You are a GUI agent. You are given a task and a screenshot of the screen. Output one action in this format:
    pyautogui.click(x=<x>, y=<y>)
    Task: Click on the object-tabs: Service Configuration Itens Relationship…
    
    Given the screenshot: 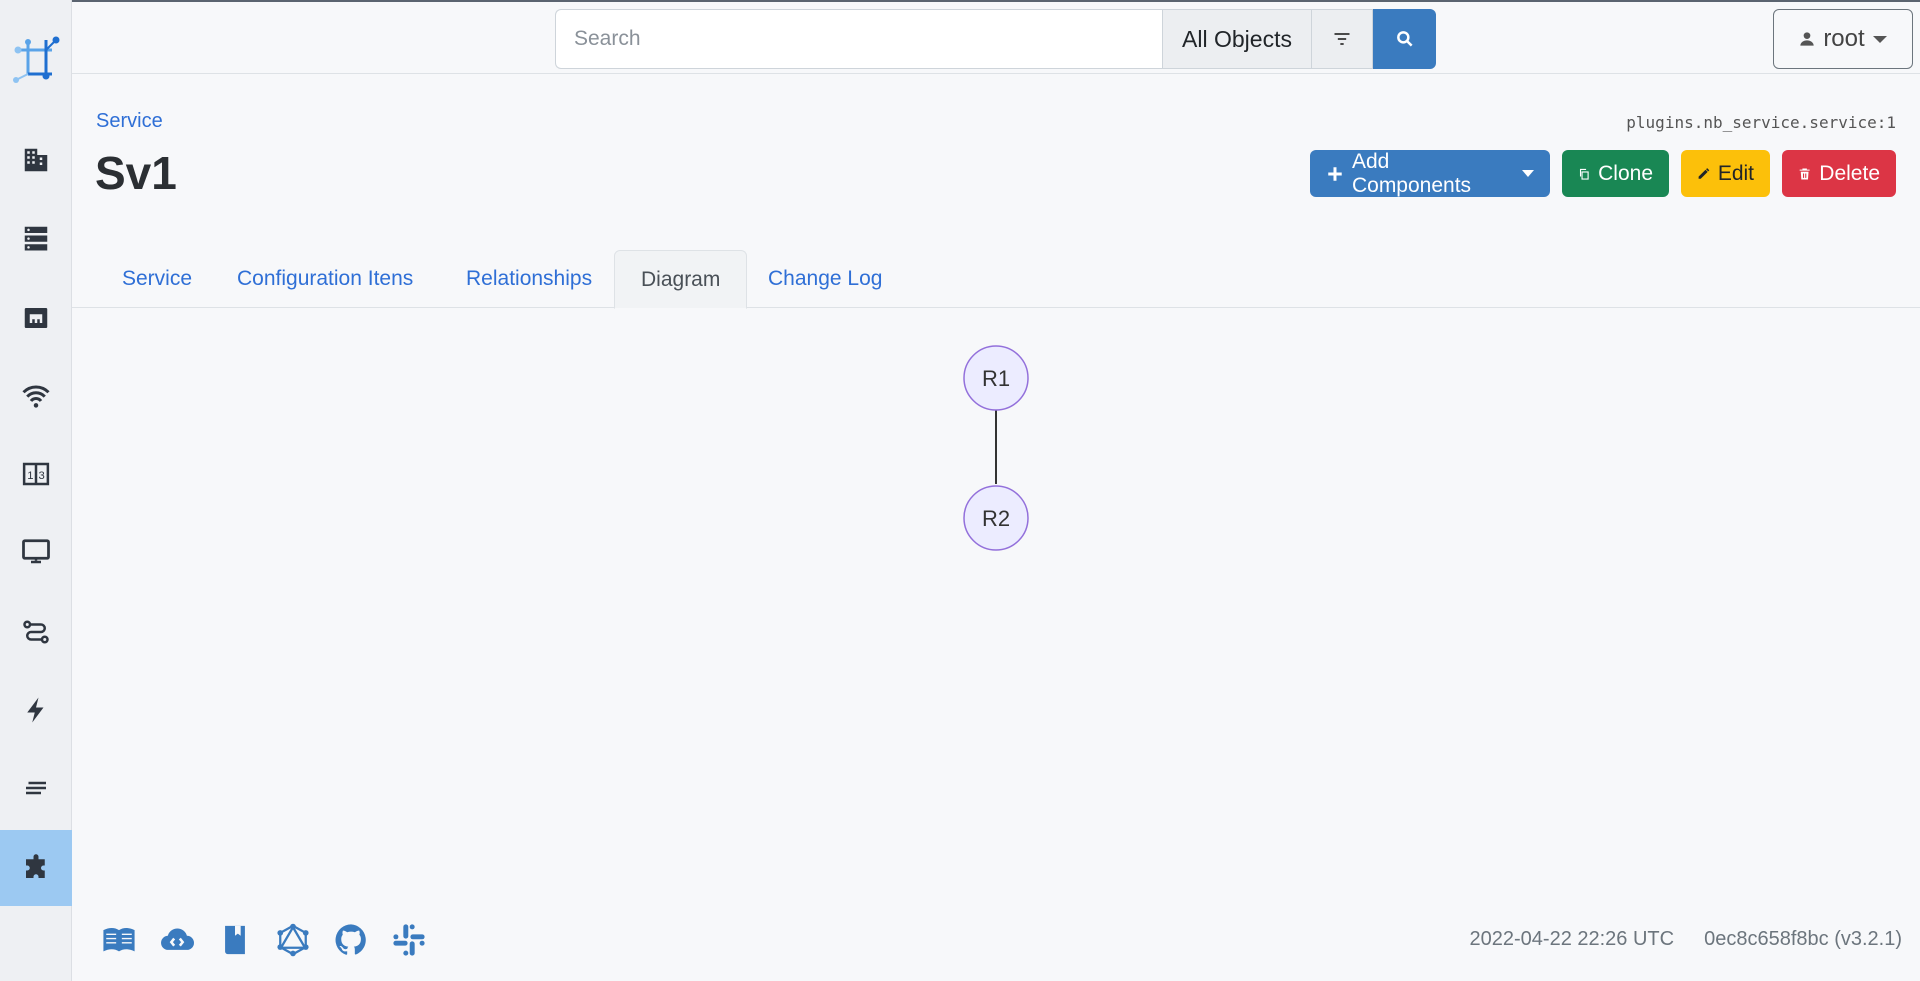 What is the action you would take?
    pyautogui.click(x=996, y=279)
    